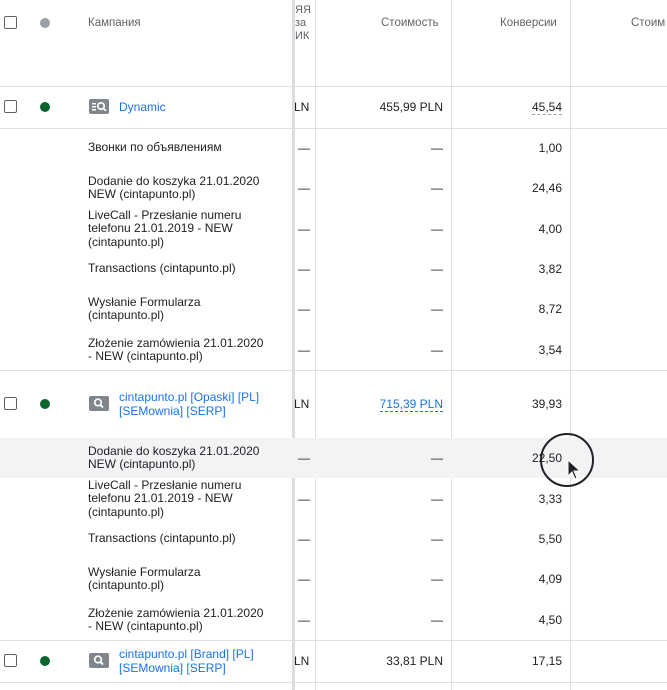  What do you see at coordinates (550, 309) in the screenshot?
I see `conversions-value: 8,72` at bounding box center [550, 309].